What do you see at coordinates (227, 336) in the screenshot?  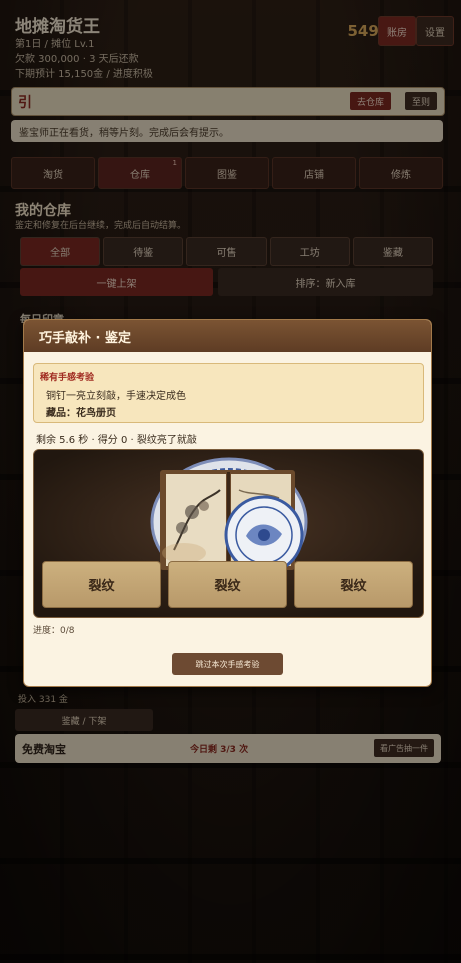 I see `modal-title: 巧手敲补 · 鉴定` at bounding box center [227, 336].